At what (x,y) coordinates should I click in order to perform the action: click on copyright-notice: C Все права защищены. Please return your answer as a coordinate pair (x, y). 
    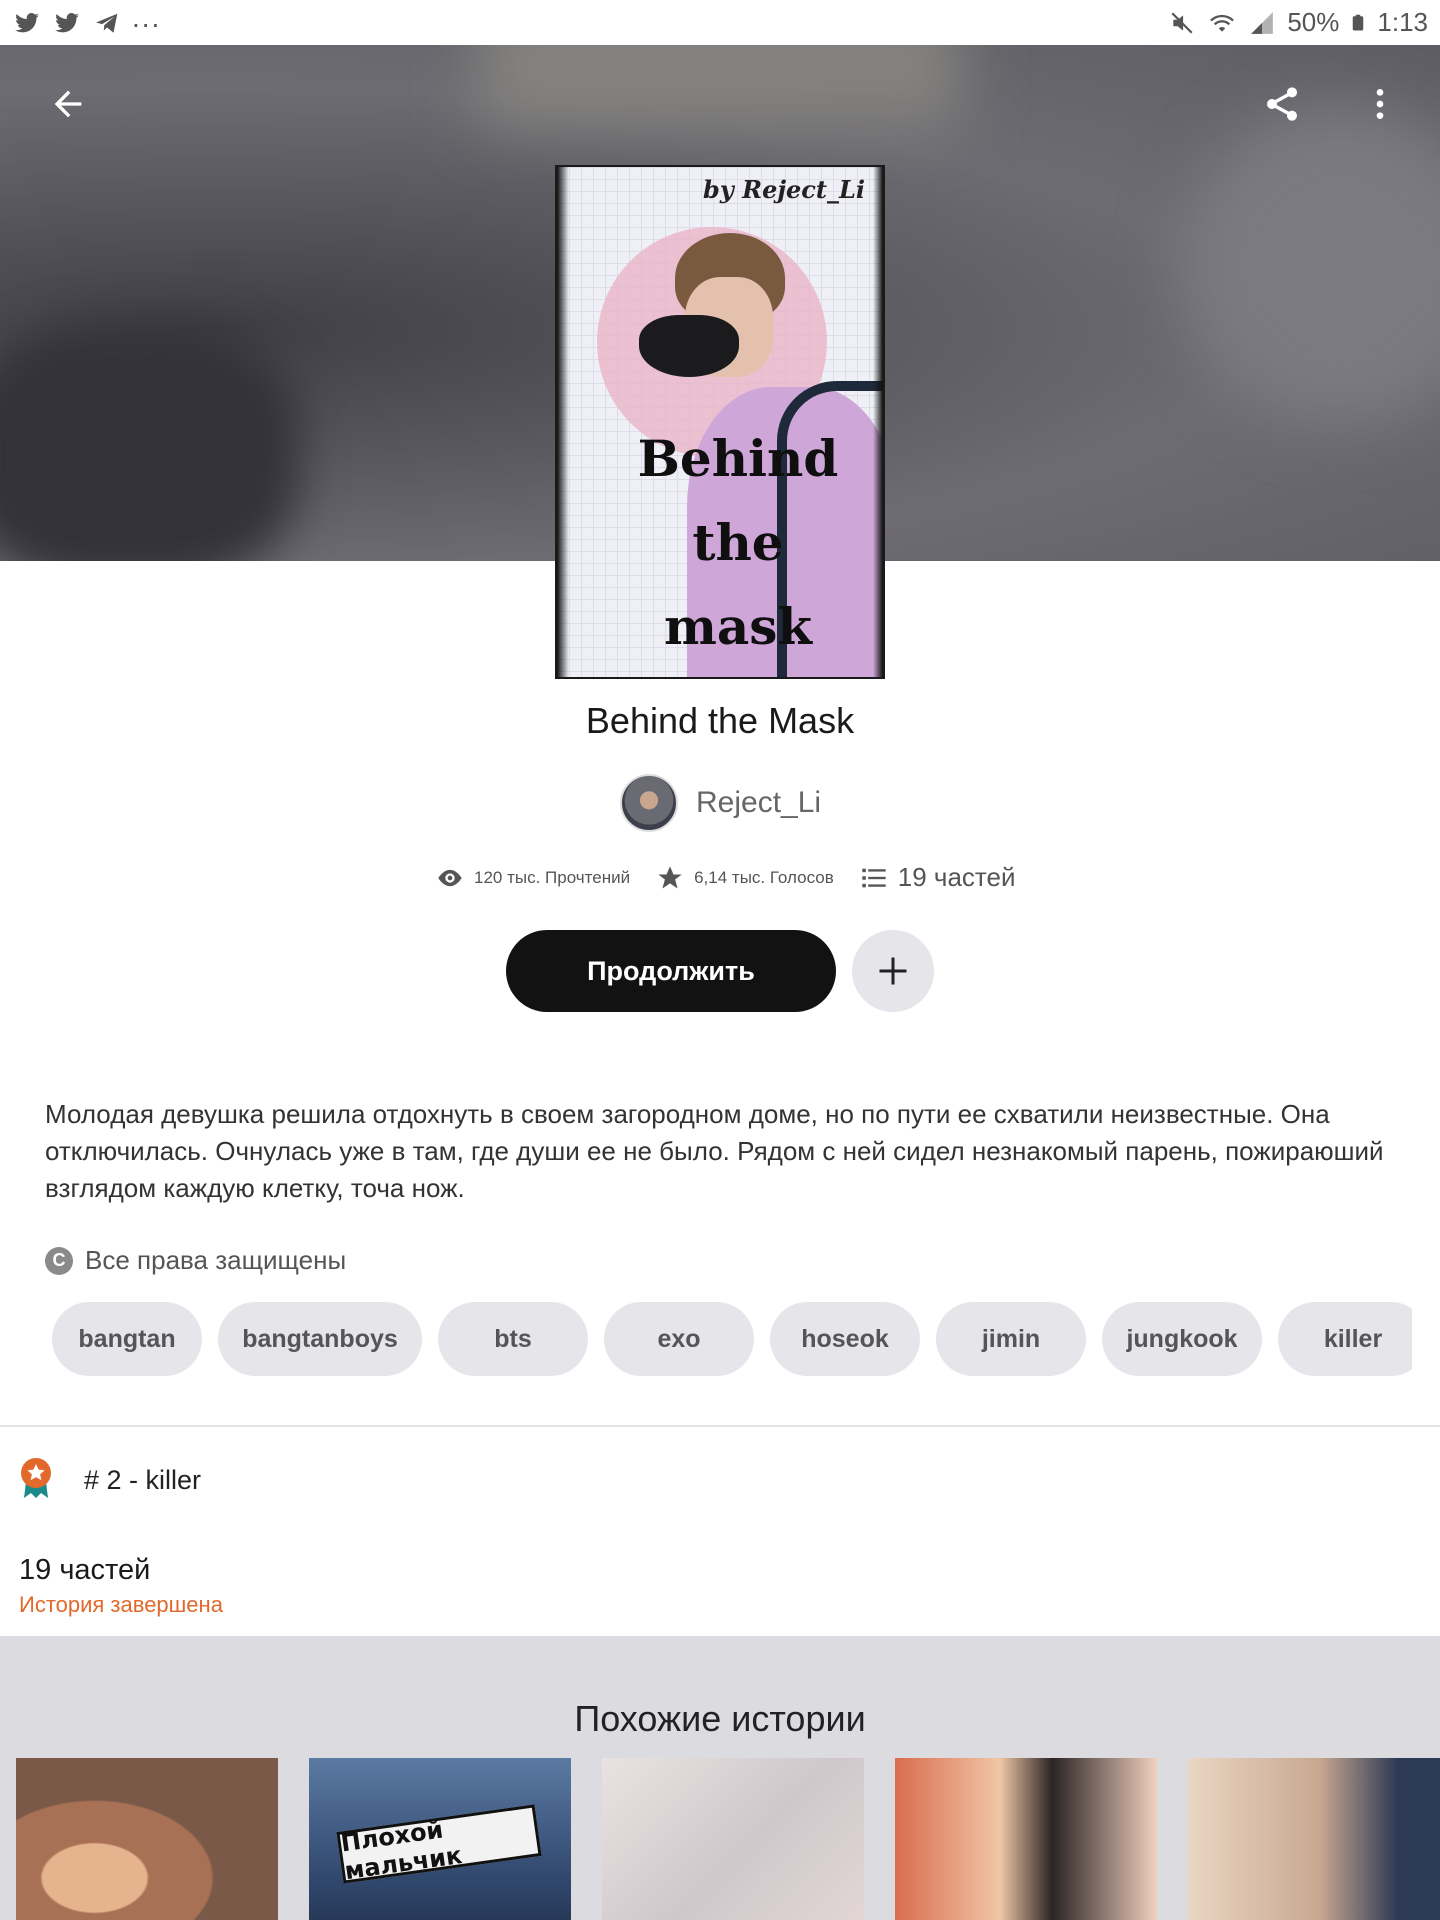
    Looking at the image, I should click on (195, 1260).